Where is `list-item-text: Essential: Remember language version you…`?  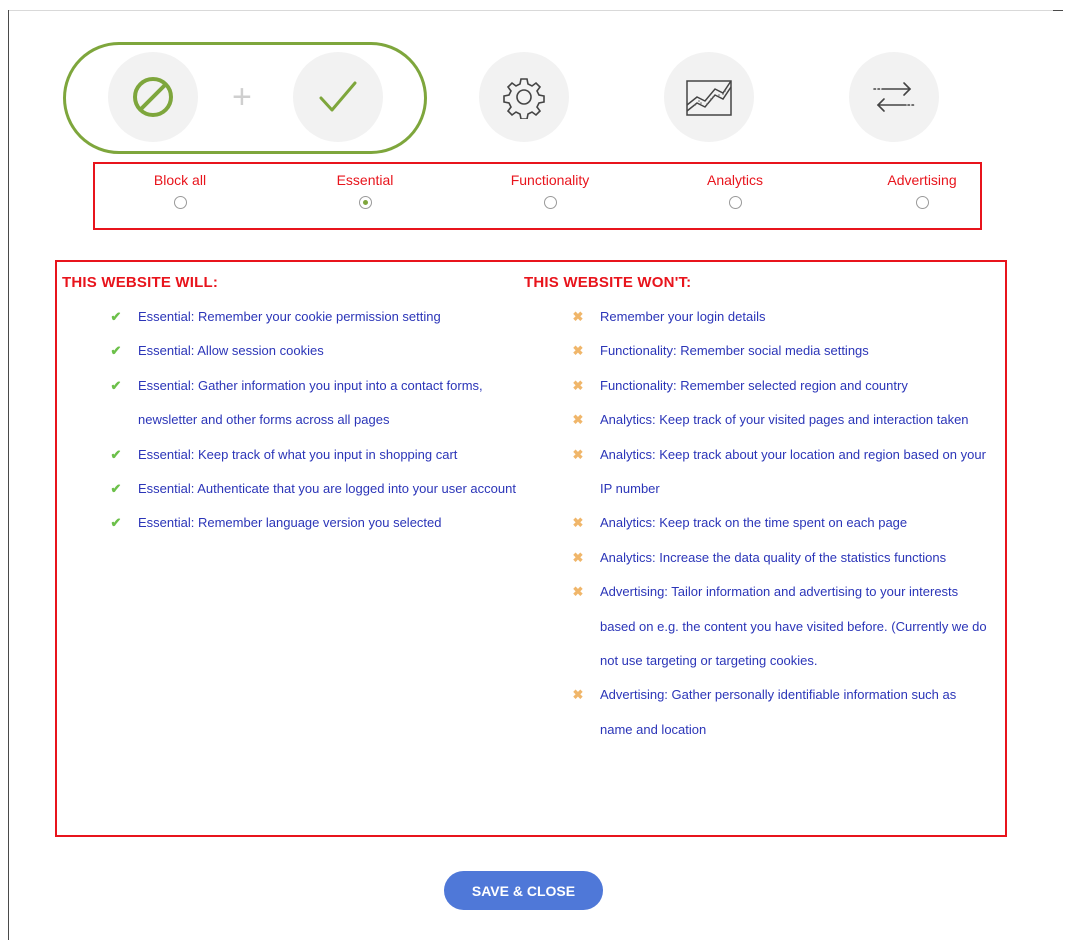
list-item-text: Essential: Remember language version you… is located at coordinates (290, 523).